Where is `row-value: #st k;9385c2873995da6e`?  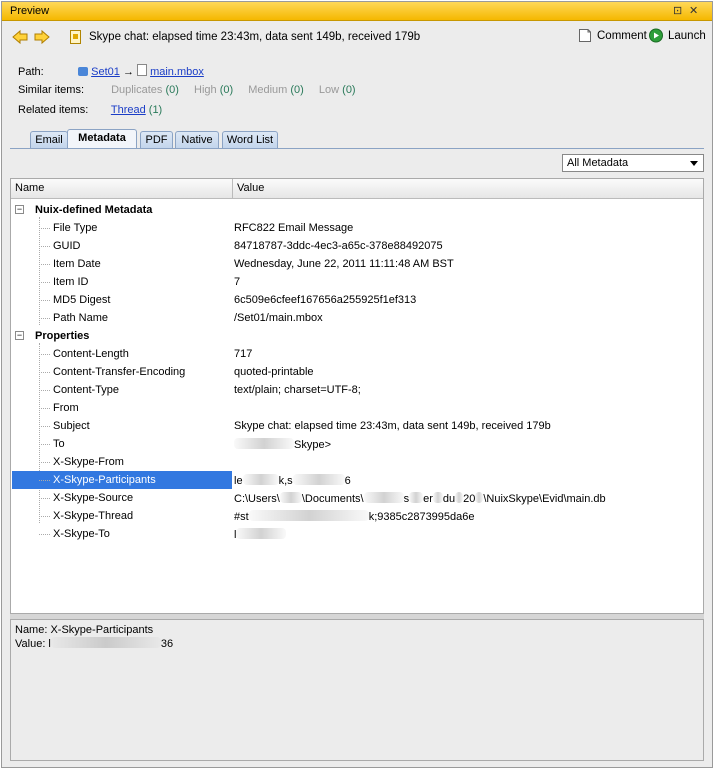 row-value: #st k;9385c2873995da6e is located at coordinates (354, 516).